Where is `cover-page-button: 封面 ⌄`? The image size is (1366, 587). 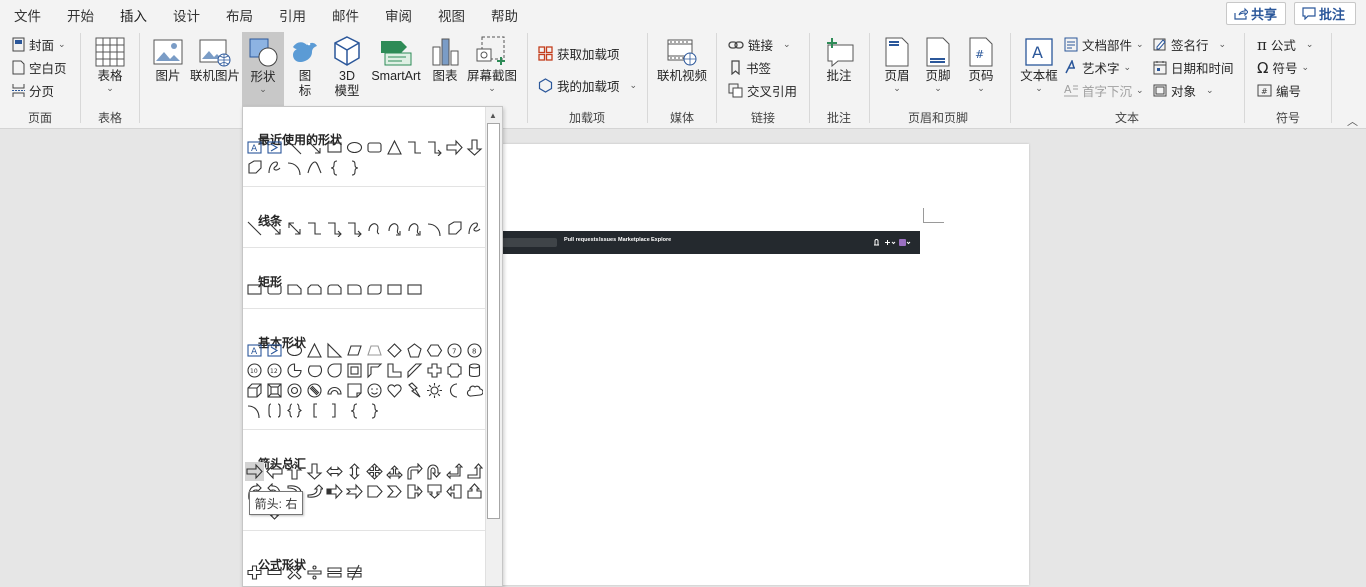
cover-page-button: 封面 ⌄ is located at coordinates (39, 44).